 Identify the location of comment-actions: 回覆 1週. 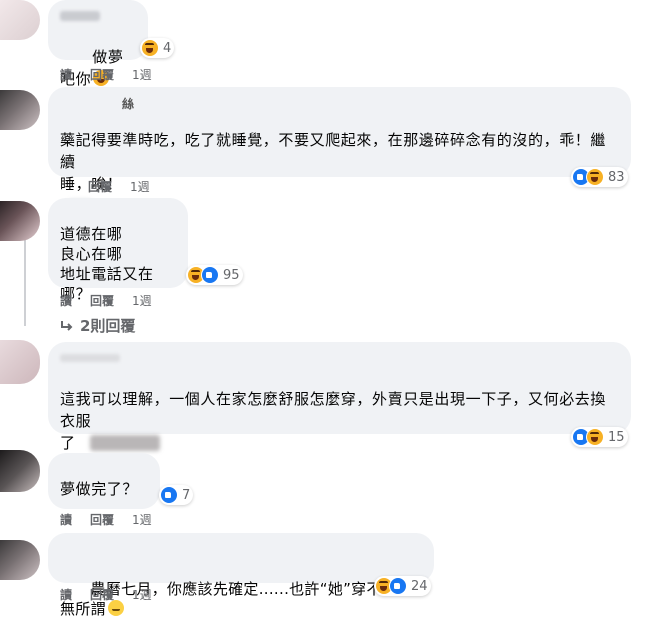
(119, 186).